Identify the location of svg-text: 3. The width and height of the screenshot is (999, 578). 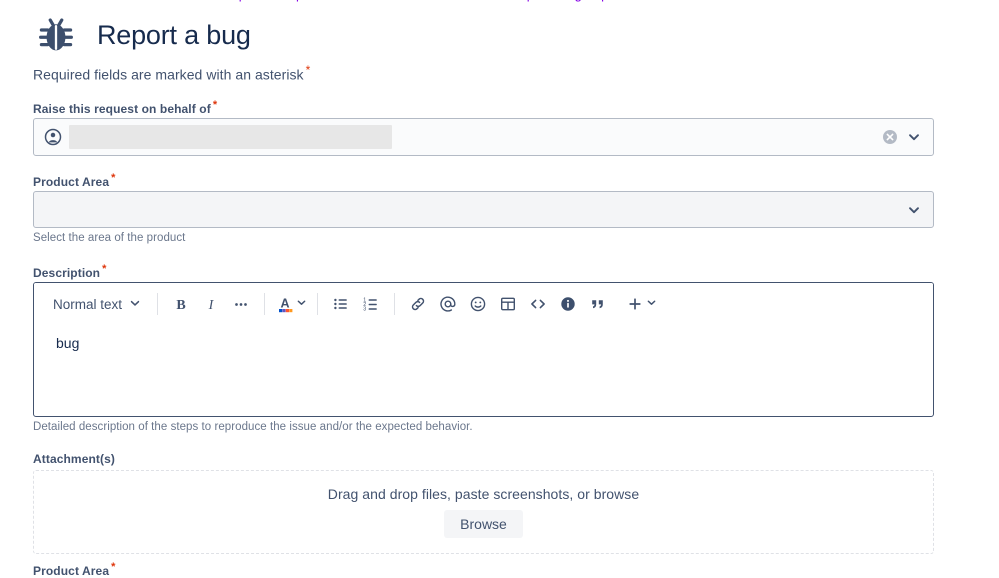
(364, 309).